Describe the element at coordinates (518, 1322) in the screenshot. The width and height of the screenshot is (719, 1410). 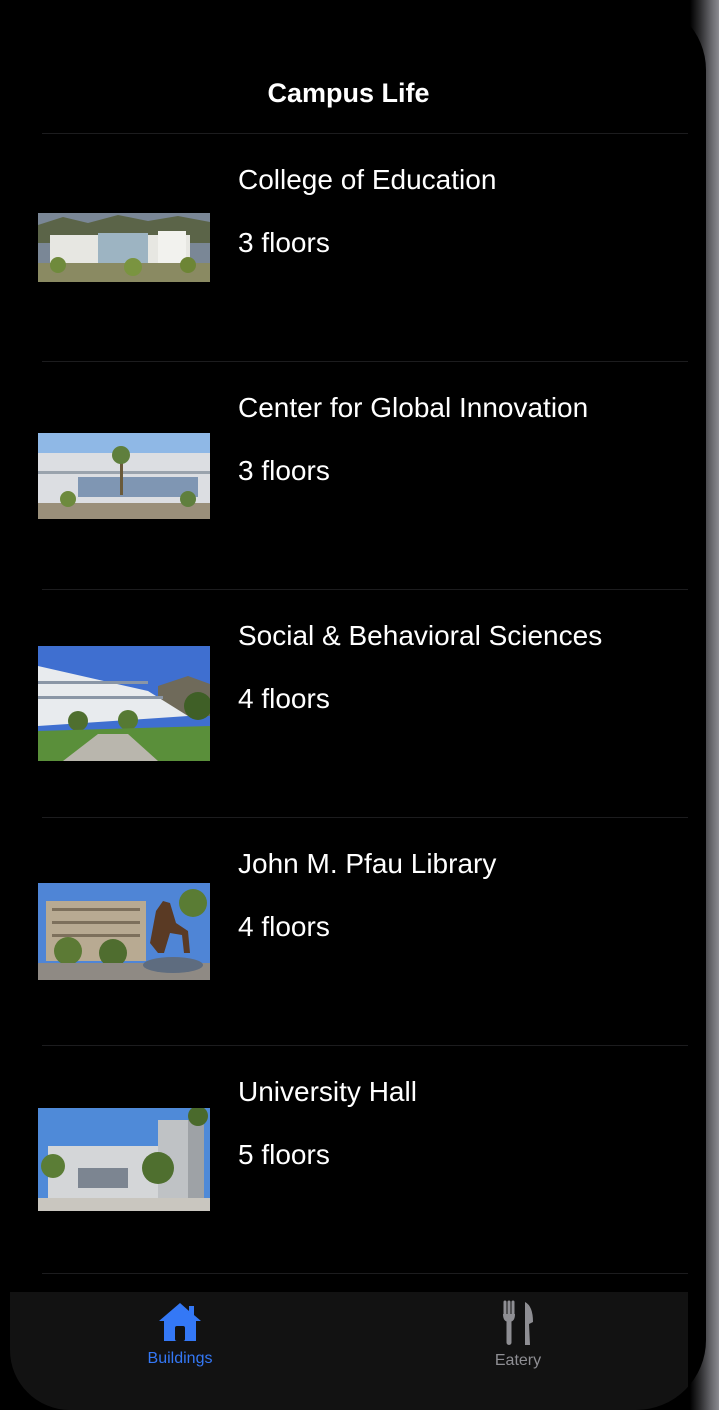
I see `fork-knife-icon` at that location.